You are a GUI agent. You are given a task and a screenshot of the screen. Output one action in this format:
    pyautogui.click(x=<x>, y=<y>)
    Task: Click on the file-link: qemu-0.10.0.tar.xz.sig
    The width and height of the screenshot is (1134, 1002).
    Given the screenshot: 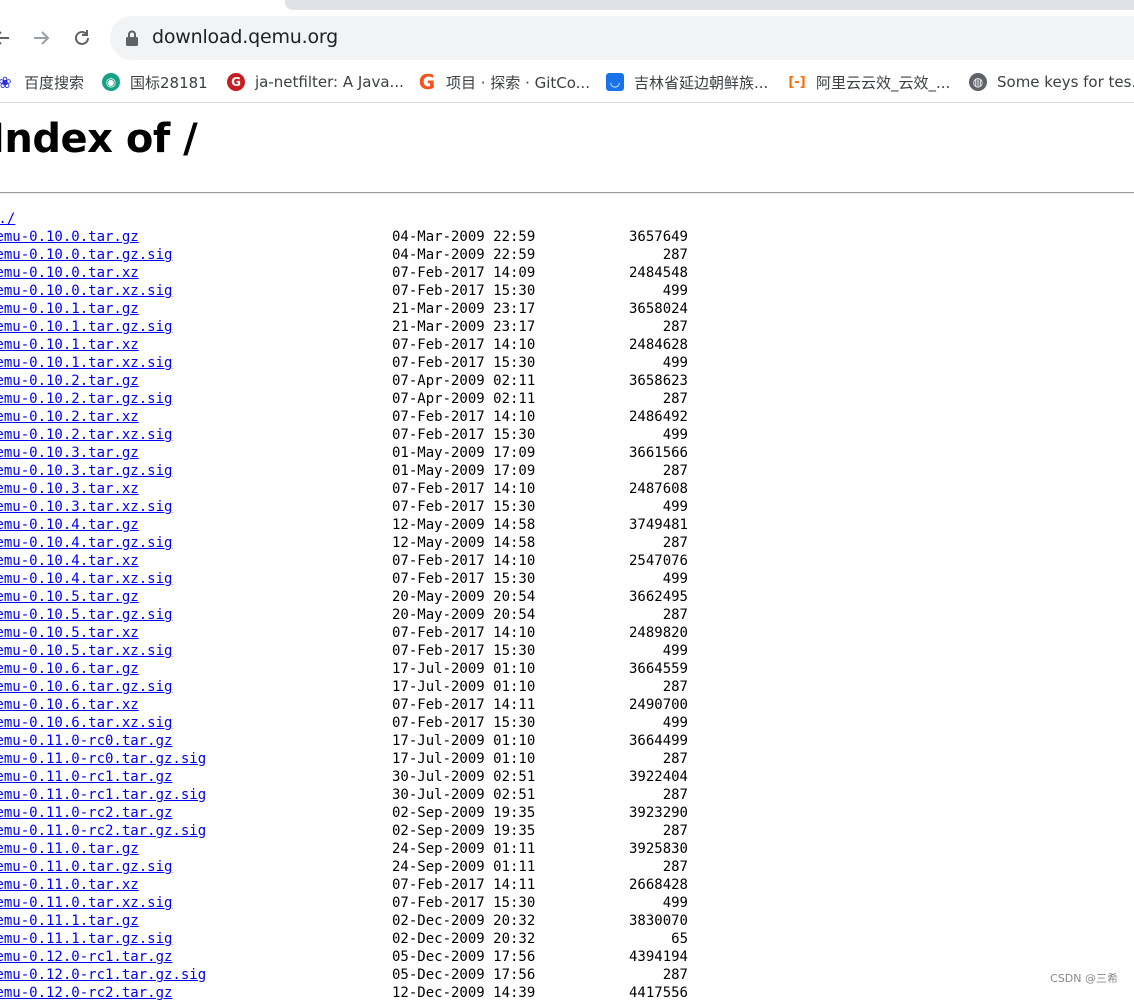 What is the action you would take?
    pyautogui.click(x=86, y=291)
    